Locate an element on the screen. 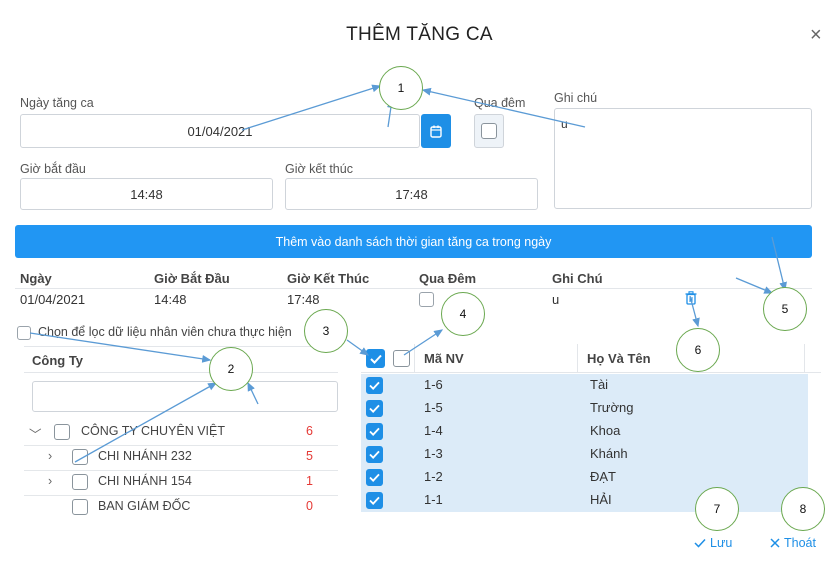 The width and height of the screenshot is (839, 569). annotation-7: 7 is located at coordinates (717, 509).